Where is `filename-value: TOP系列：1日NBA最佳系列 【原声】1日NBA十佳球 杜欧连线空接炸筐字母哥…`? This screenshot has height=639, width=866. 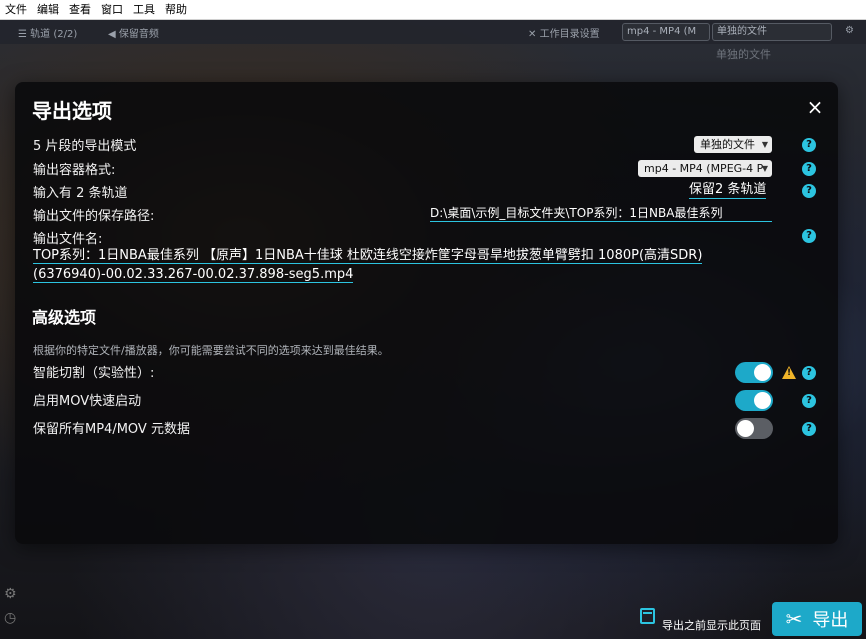 filename-value: TOP系列：1日NBA最佳系列 【原声】1日NBA十佳球 杜欧连线空接炸筐字母哥… is located at coordinates (368, 265).